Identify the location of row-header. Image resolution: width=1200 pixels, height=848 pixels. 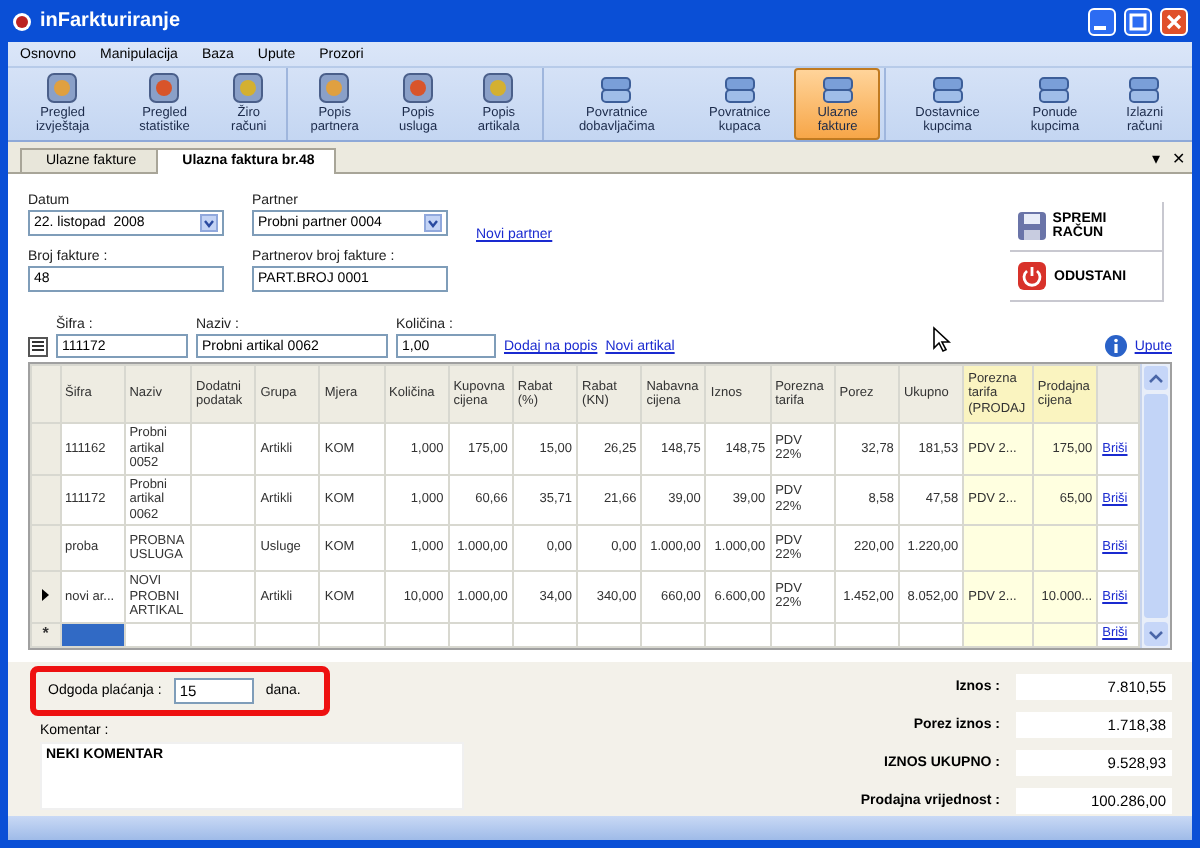
(46, 596).